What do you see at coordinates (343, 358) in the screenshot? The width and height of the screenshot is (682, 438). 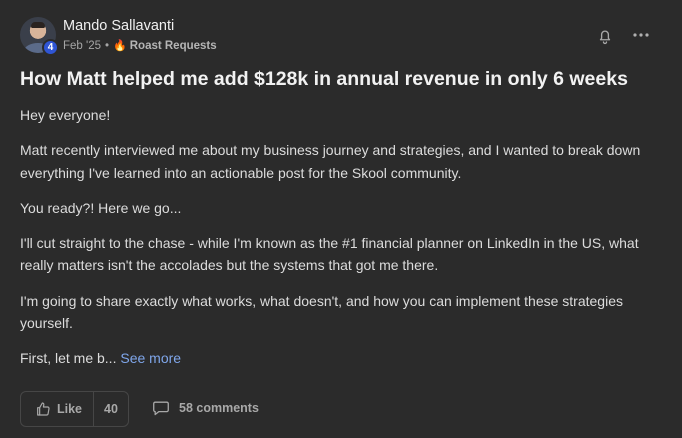 I see `post-paragraph-truncated: First, let me b... See more` at bounding box center [343, 358].